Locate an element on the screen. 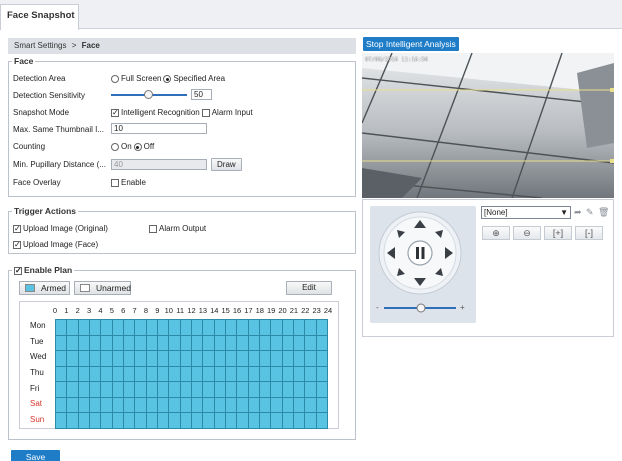  alarm-output-checkbox is located at coordinates (153, 229).